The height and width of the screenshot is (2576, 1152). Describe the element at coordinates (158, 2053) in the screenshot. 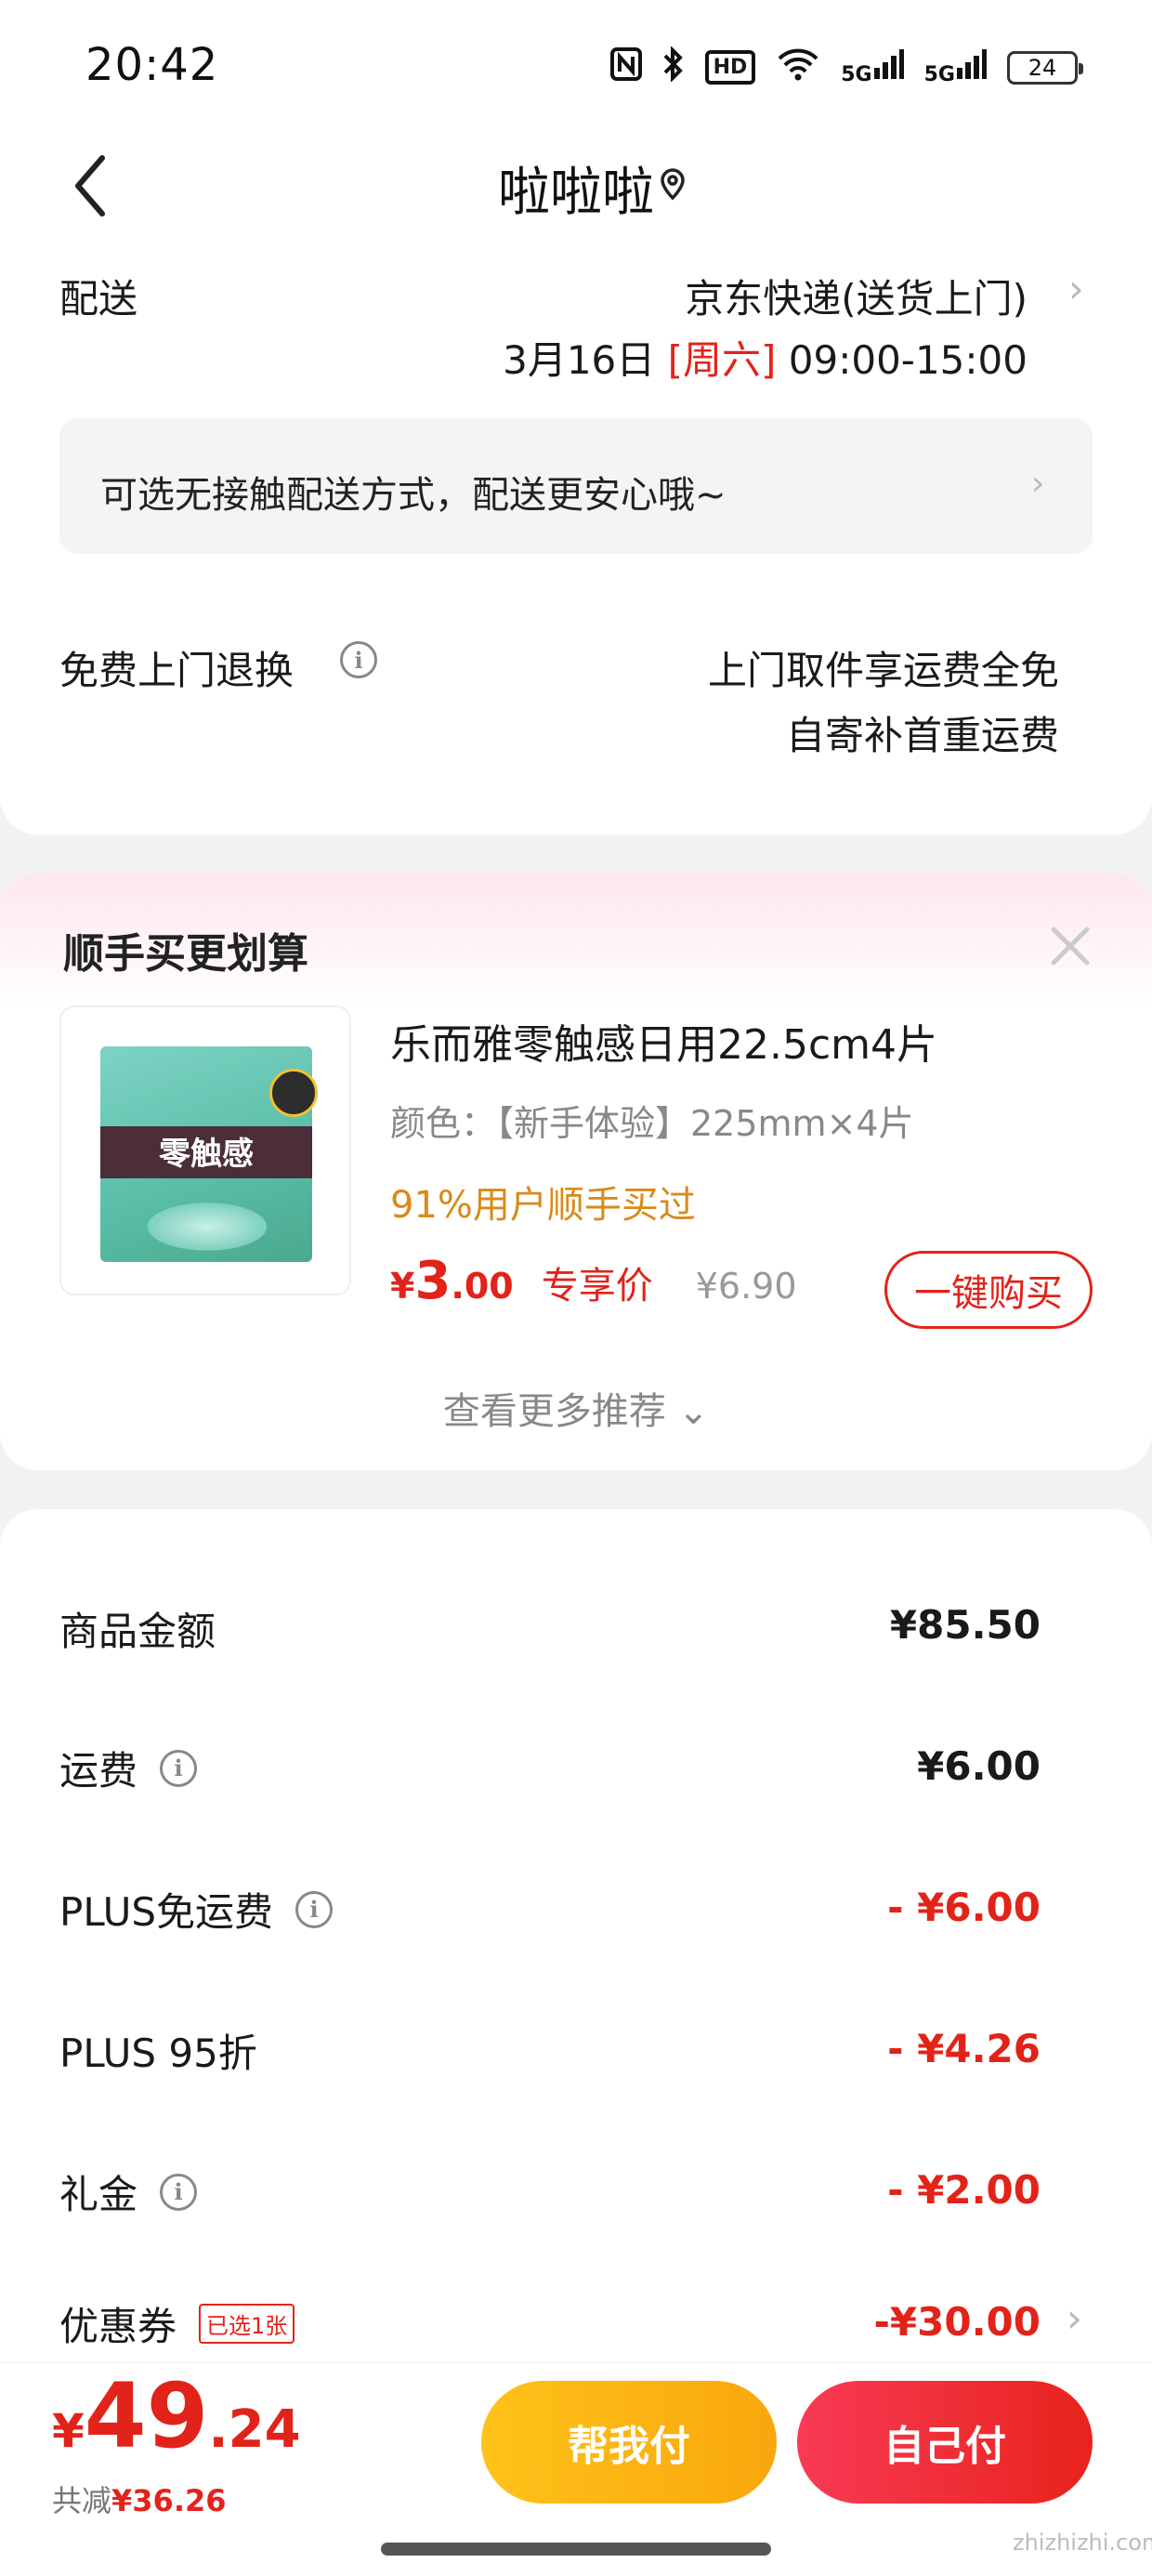

I see `plus-discount-label: PLUS 95折` at that location.